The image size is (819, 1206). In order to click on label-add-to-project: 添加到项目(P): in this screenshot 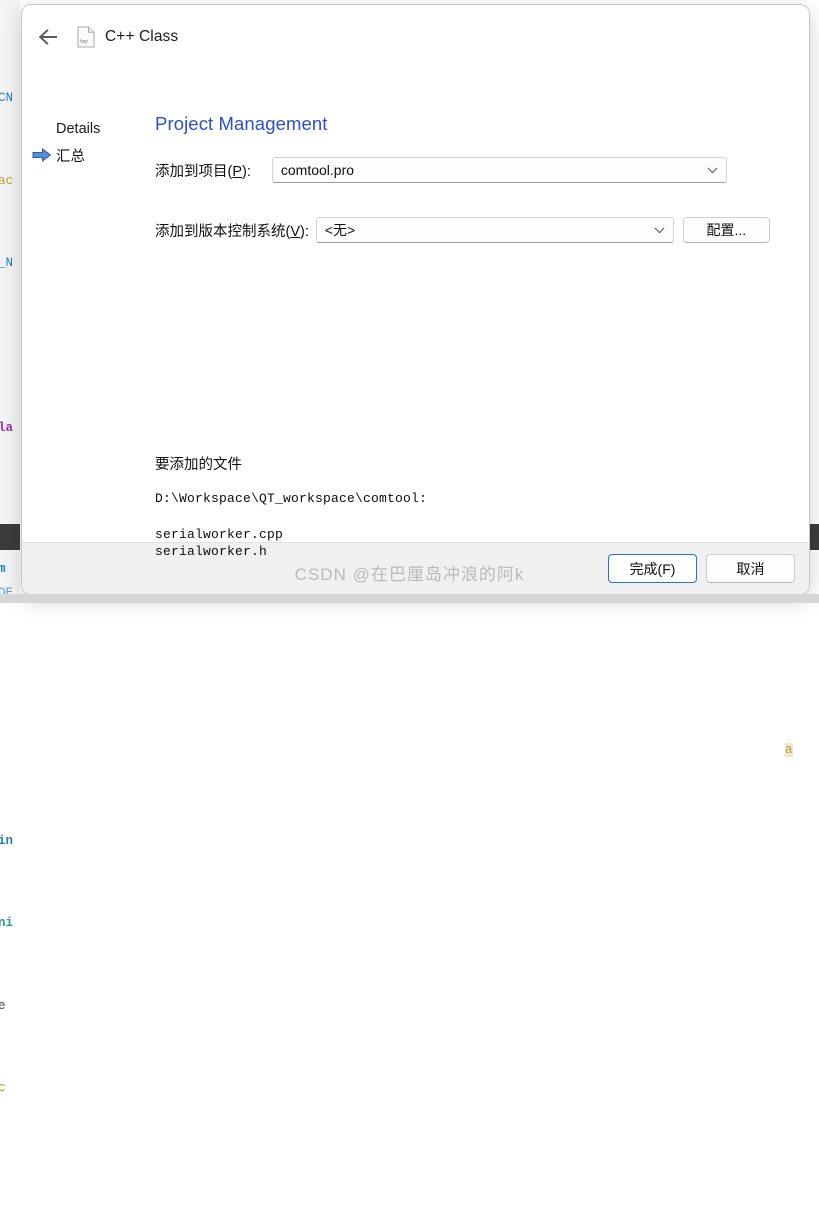, I will do `click(203, 171)`.